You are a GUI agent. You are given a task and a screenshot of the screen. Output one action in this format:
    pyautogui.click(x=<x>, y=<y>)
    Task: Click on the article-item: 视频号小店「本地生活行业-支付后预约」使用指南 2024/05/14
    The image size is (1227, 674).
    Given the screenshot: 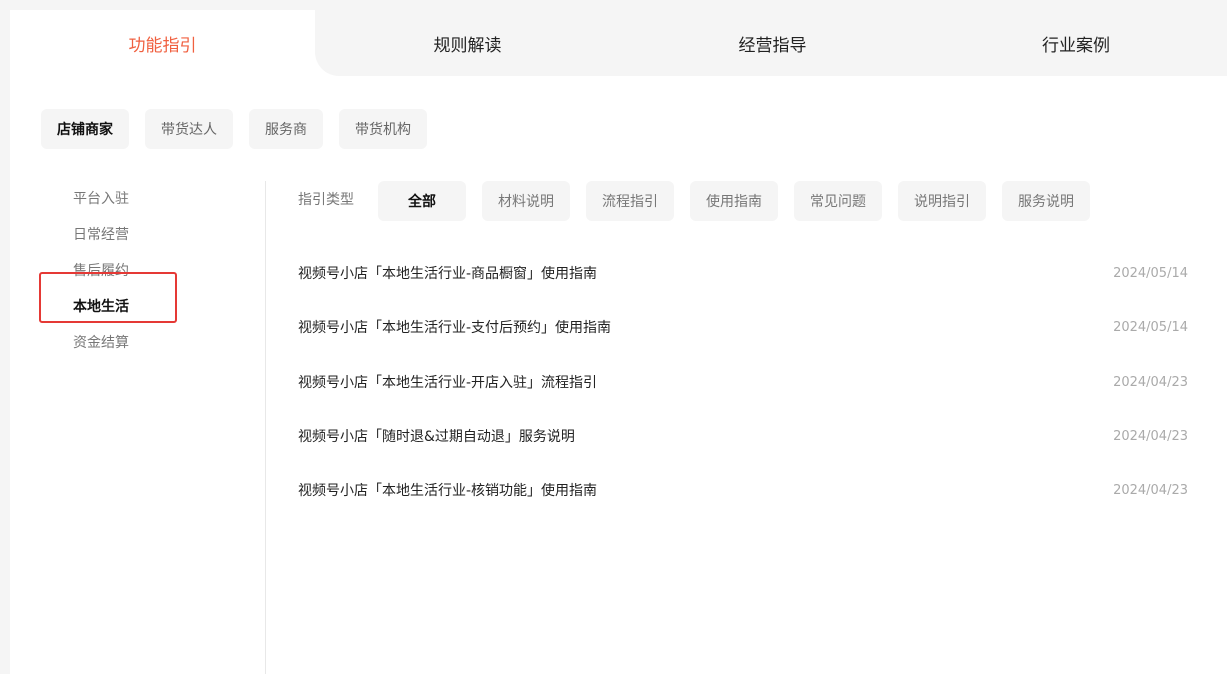 What is the action you would take?
    pyautogui.click(x=743, y=327)
    